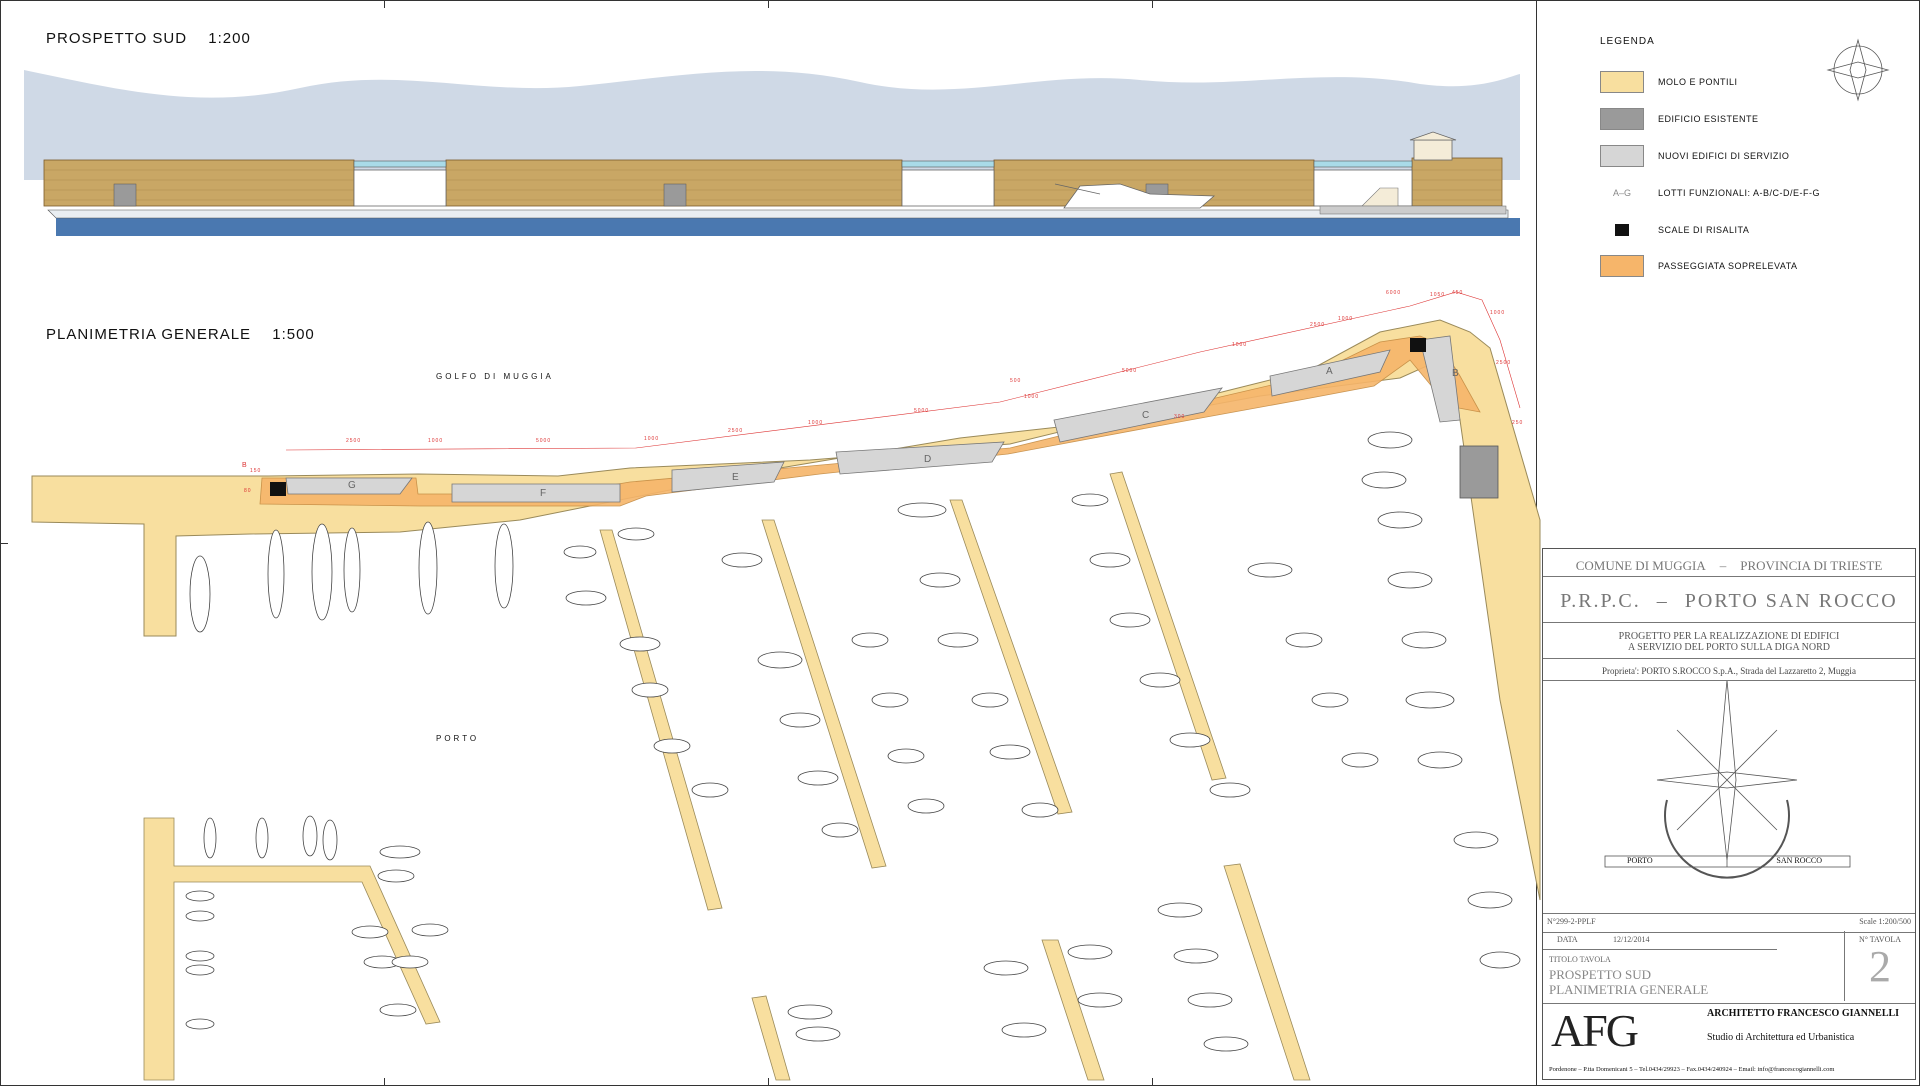  I want to click on gulf-label: GOLFO DI MUGGIA, so click(495, 376).